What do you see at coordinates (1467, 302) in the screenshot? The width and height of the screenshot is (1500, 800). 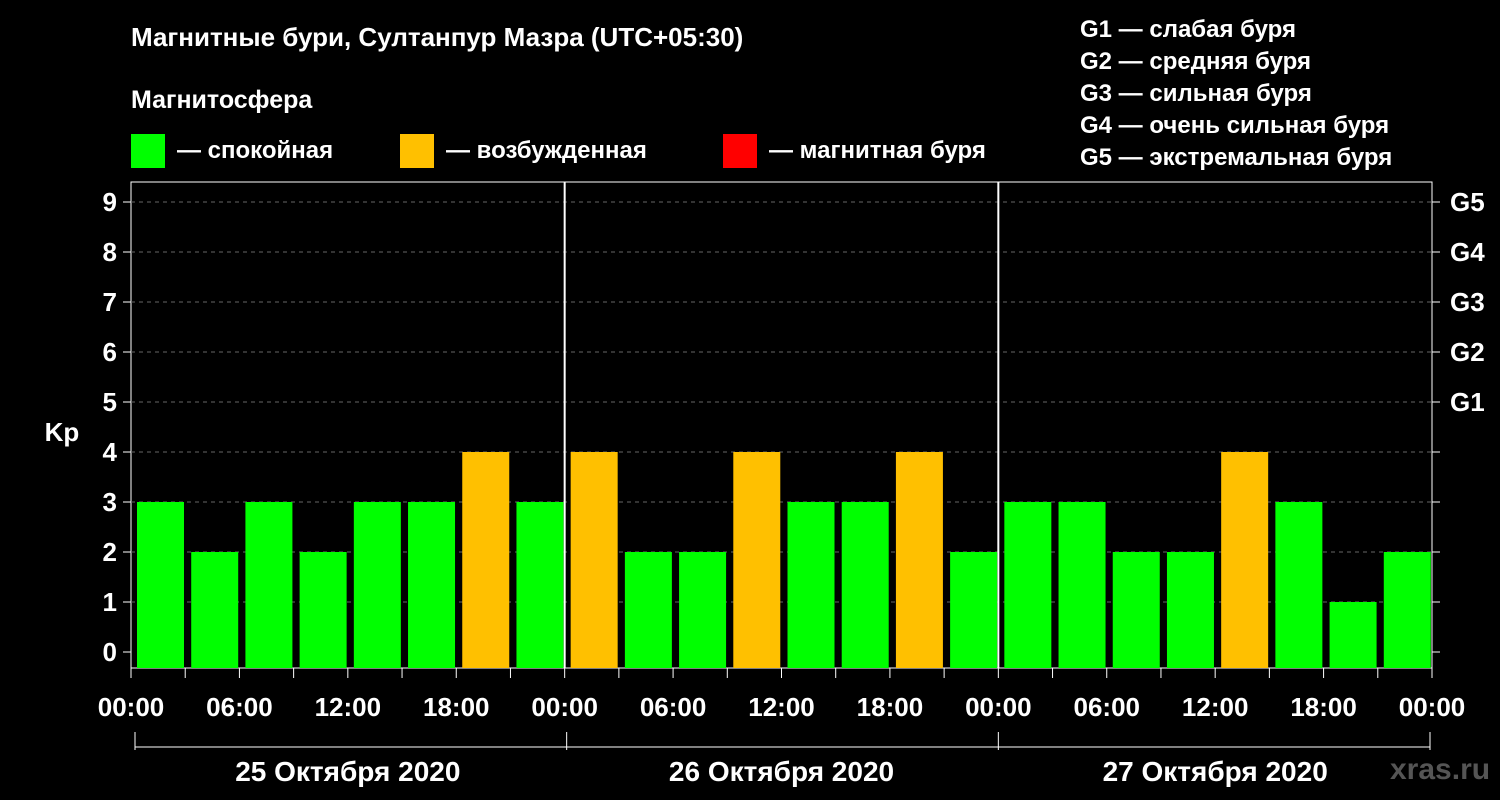 I see `g-axis-label: G3` at bounding box center [1467, 302].